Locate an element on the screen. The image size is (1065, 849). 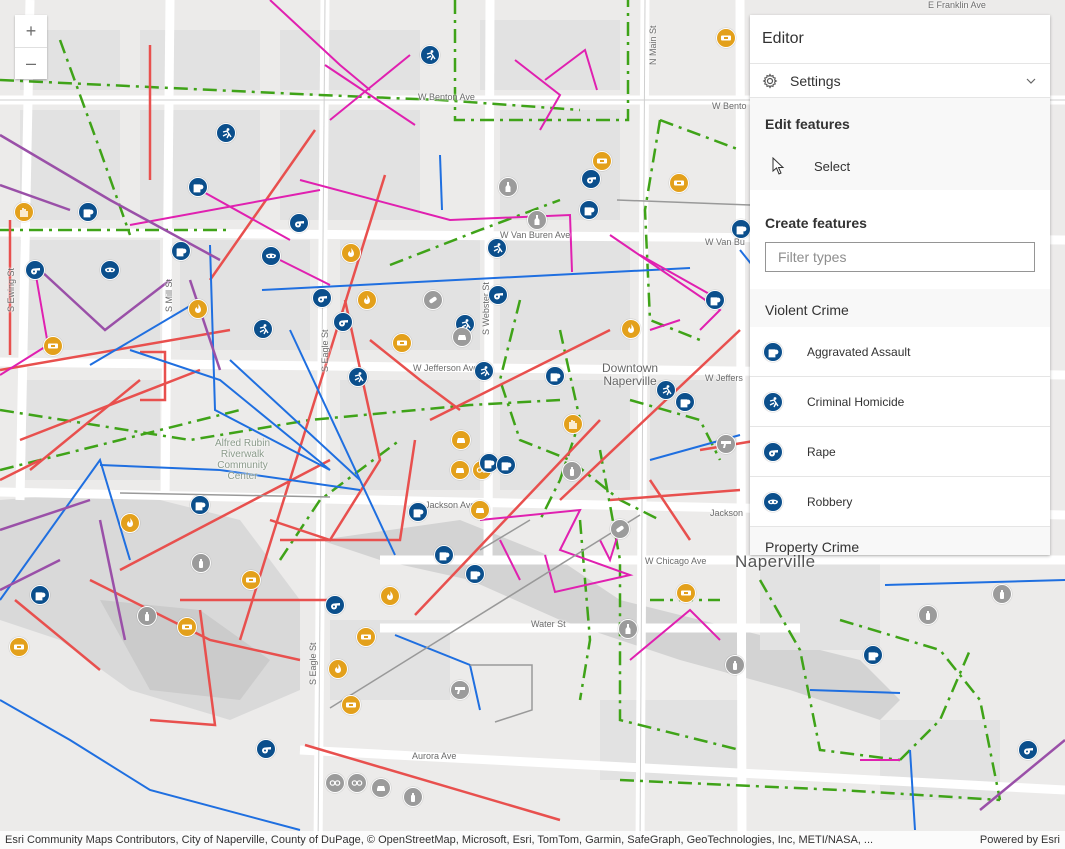
settings-toggle: Settings is located at coordinates (900, 81).